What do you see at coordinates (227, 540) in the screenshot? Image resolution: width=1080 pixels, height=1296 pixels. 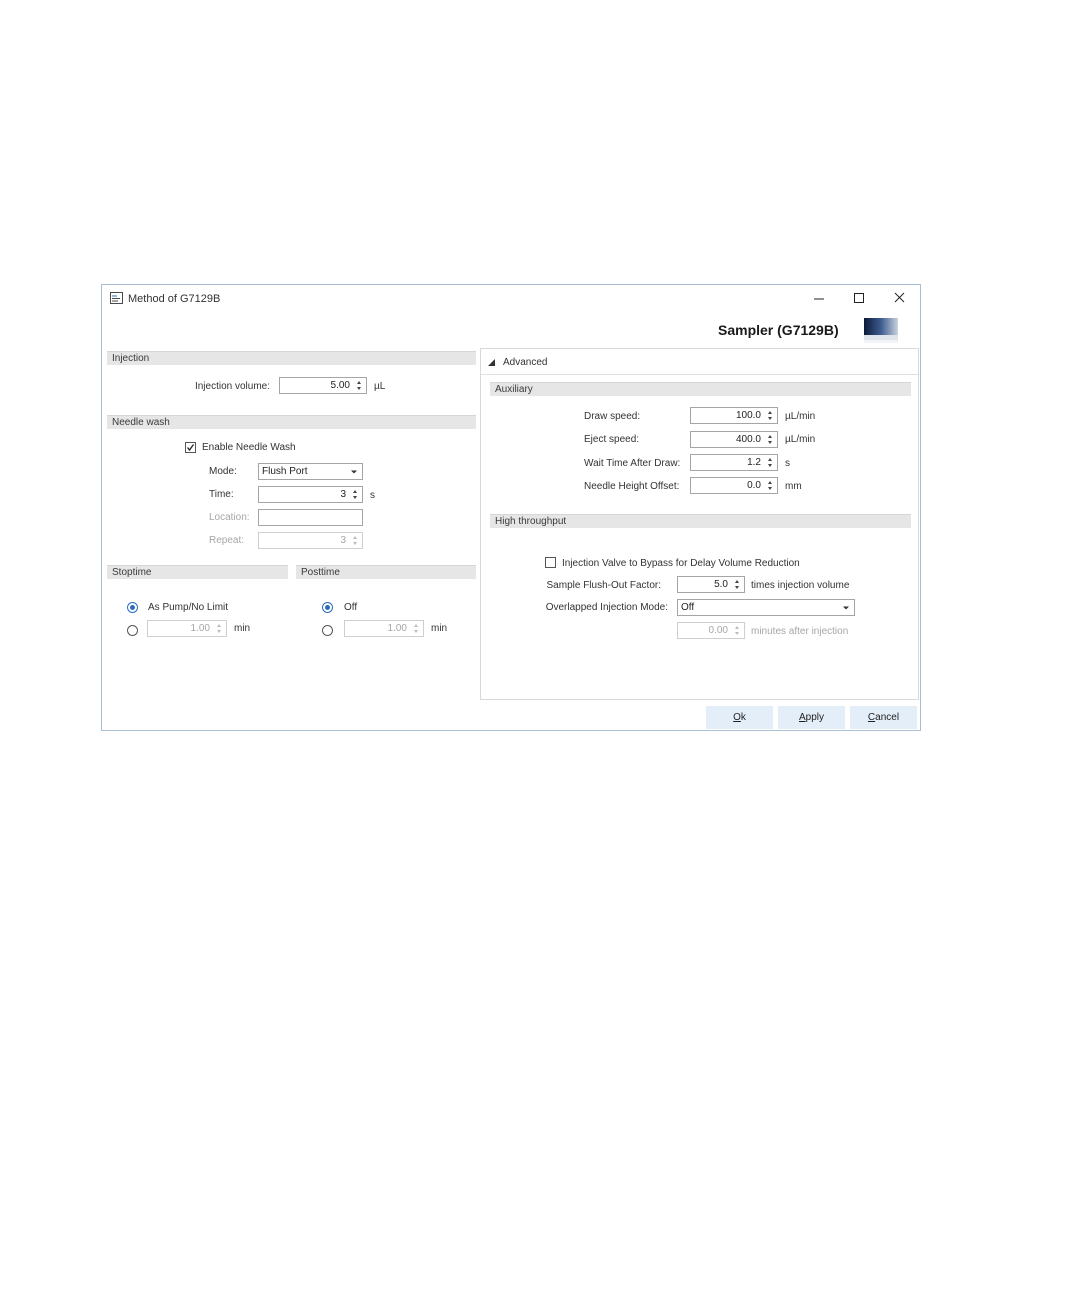 I see `repeat-label: Repeat:` at bounding box center [227, 540].